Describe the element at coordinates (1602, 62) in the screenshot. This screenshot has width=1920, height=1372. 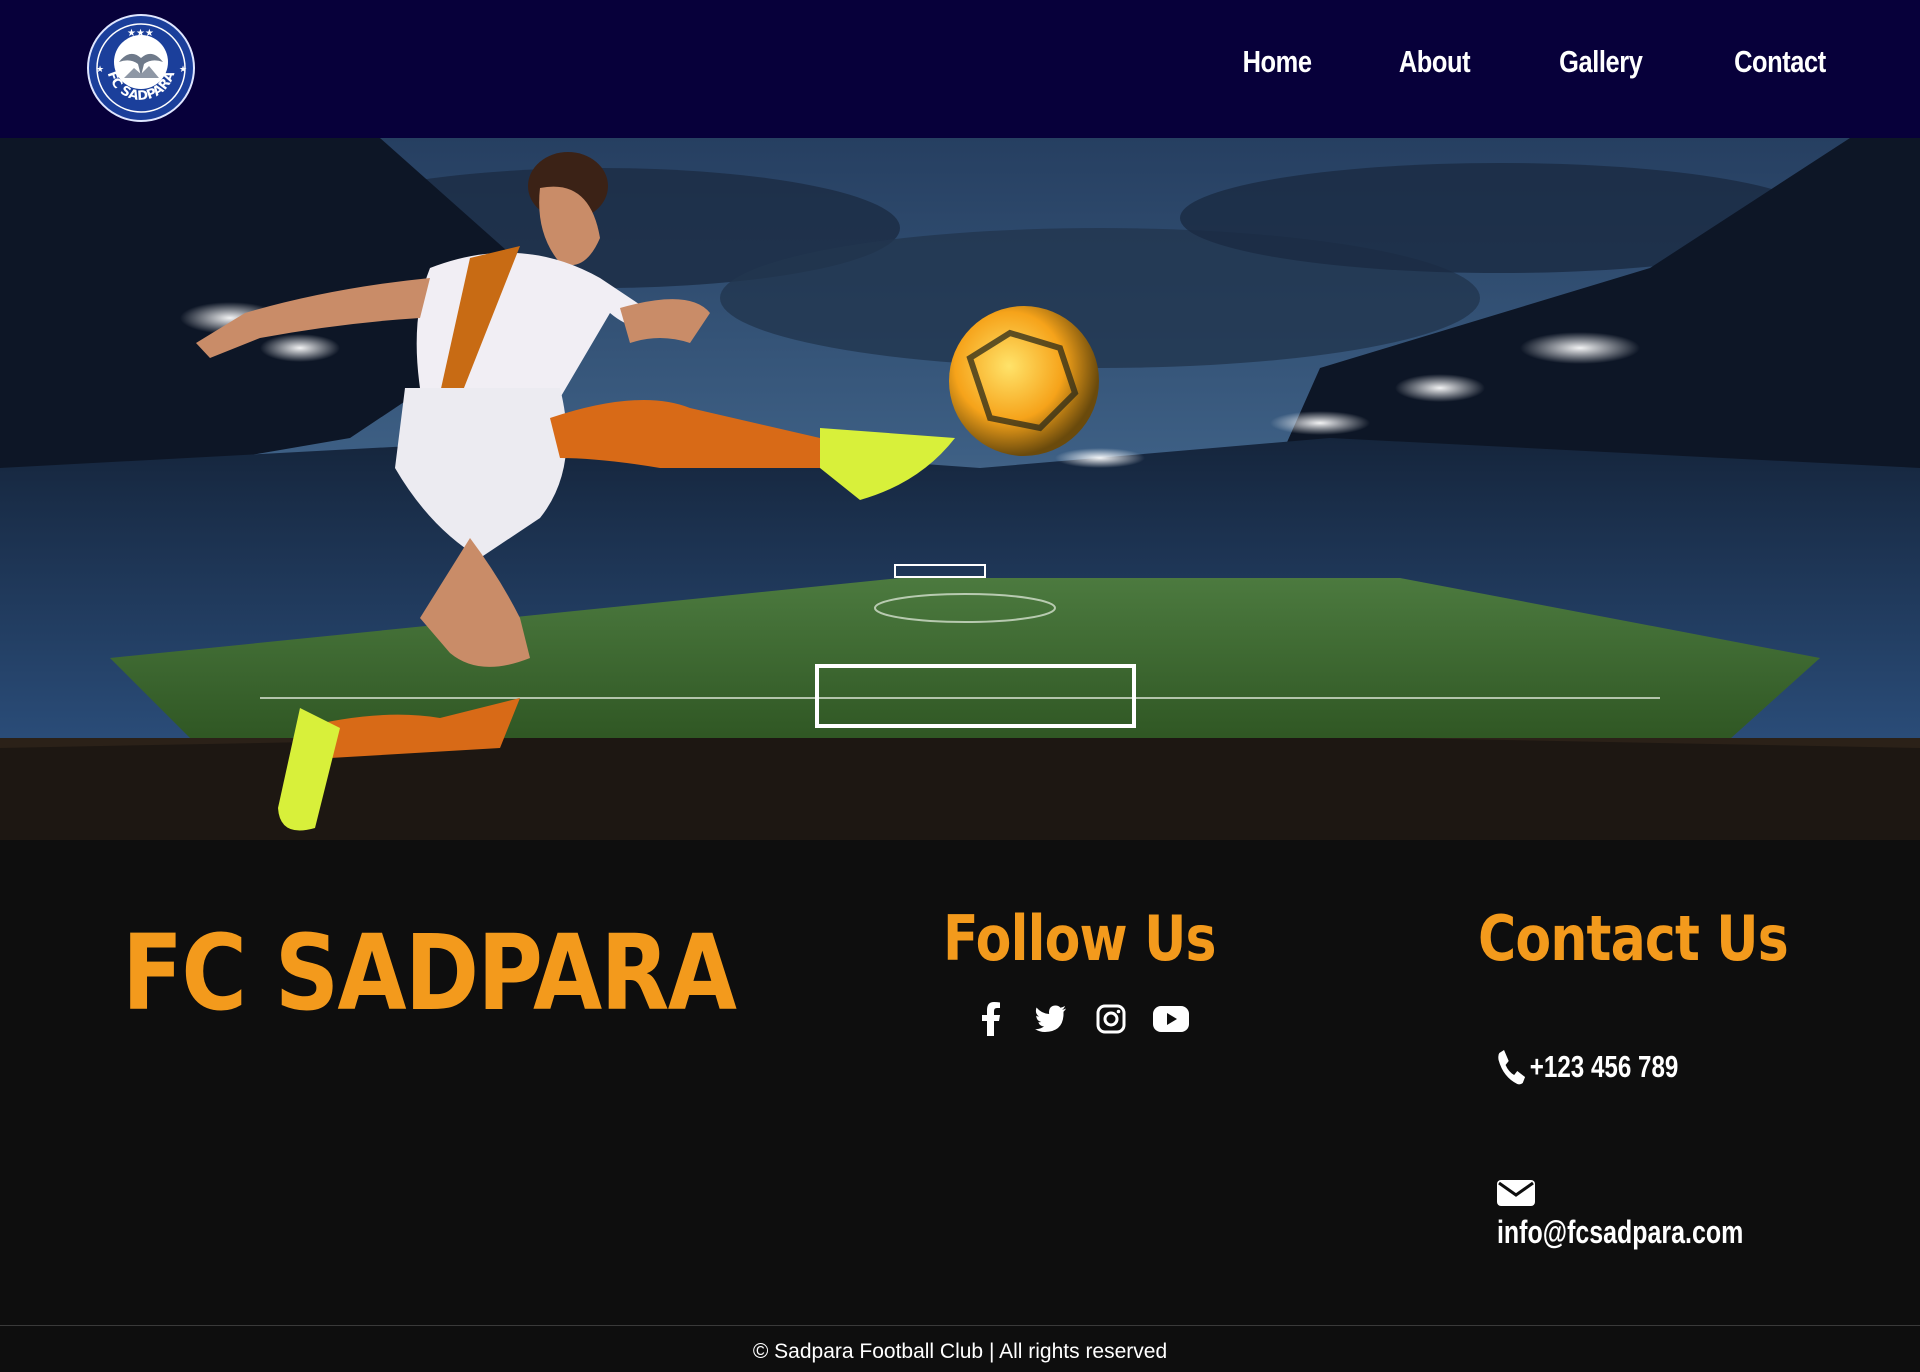
I see `nav-gallery: Gallery` at that location.